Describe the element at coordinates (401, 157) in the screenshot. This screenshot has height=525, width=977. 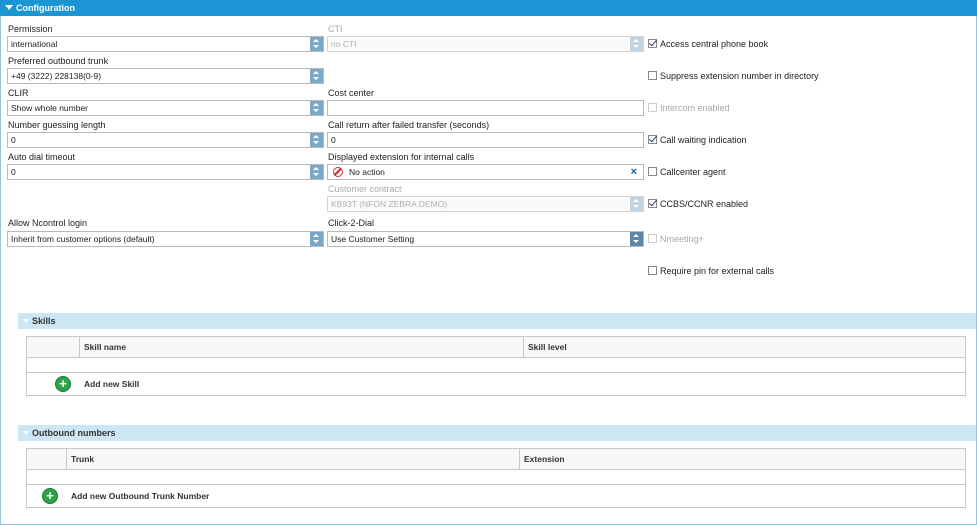
I see `displayed-label: Displayed extension for internal calls` at that location.